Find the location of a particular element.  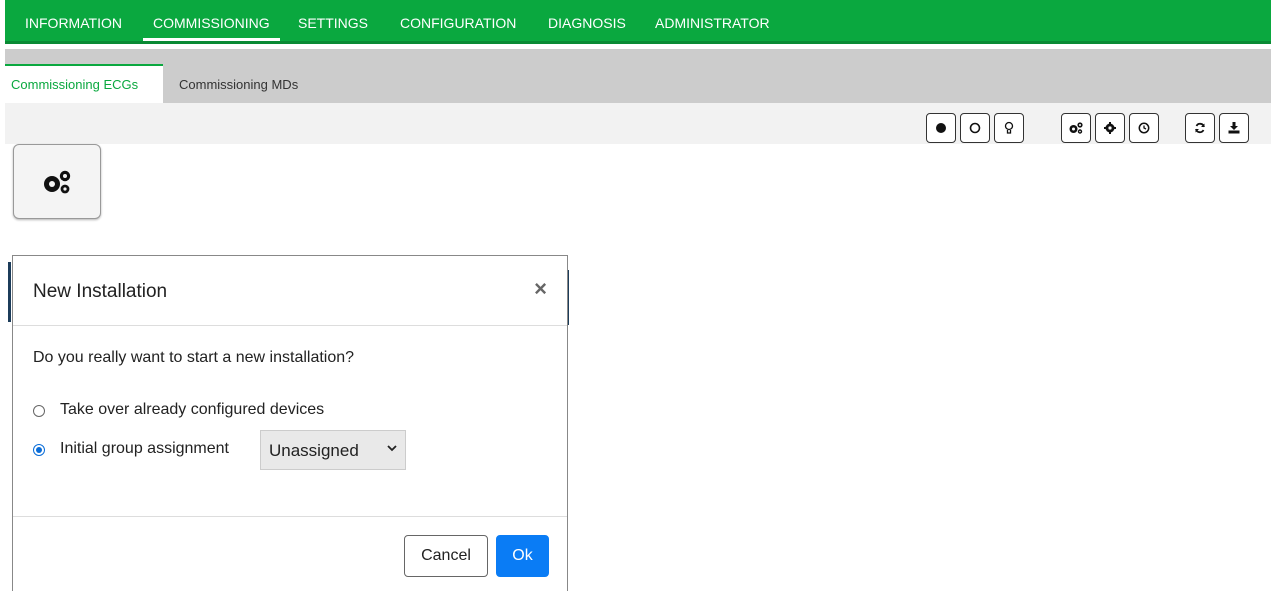

empty-circle-icon is located at coordinates (975, 128).